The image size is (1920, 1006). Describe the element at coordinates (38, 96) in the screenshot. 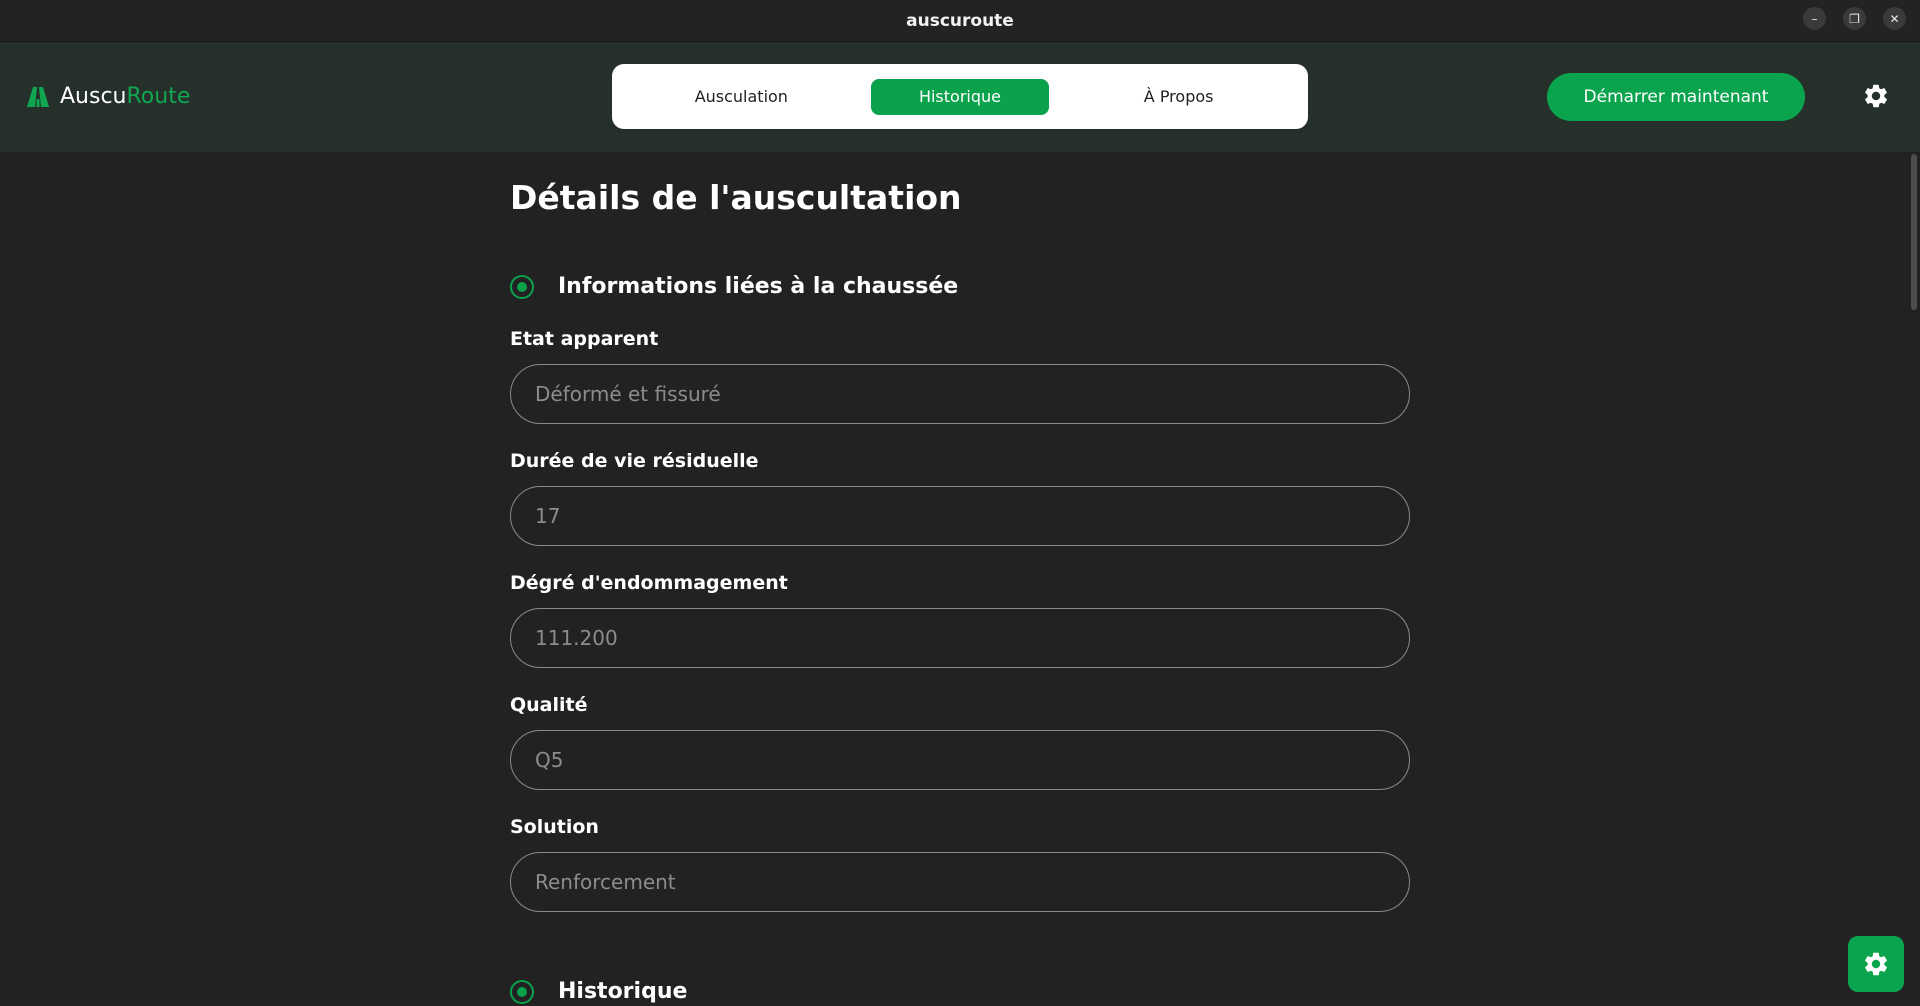

I see `road-icon` at that location.